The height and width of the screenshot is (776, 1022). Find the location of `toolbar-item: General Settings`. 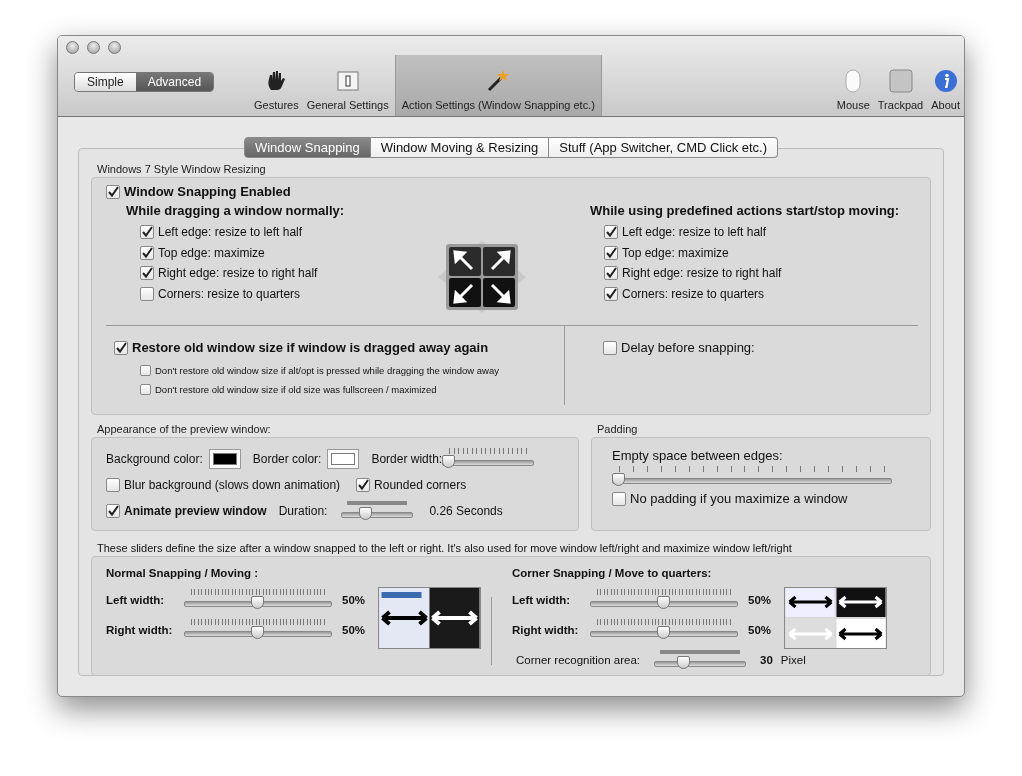

toolbar-item: General Settings is located at coordinates (347, 85).